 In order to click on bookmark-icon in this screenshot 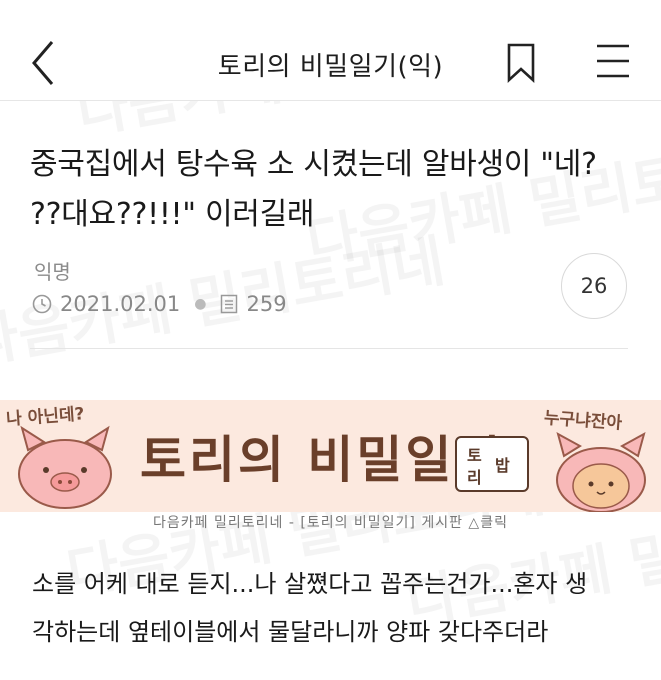, I will do `click(521, 63)`.